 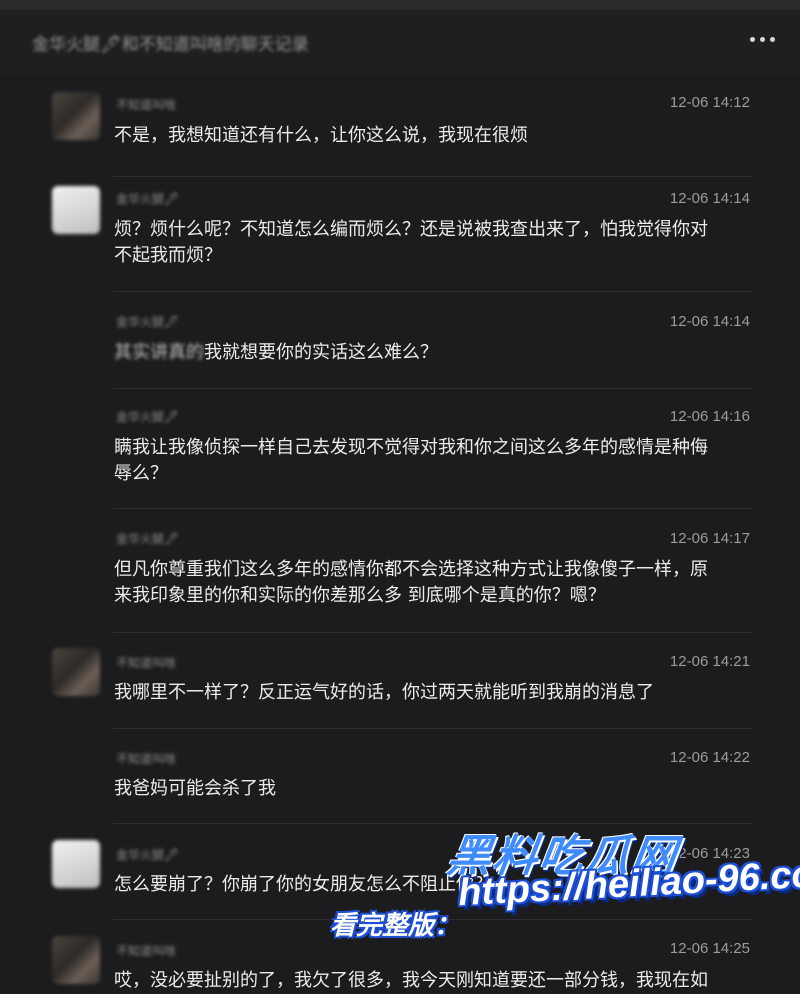 I want to click on message-text: 不是，我想知道还有什么，让你这么说，我现在很烦, so click(x=429, y=136).